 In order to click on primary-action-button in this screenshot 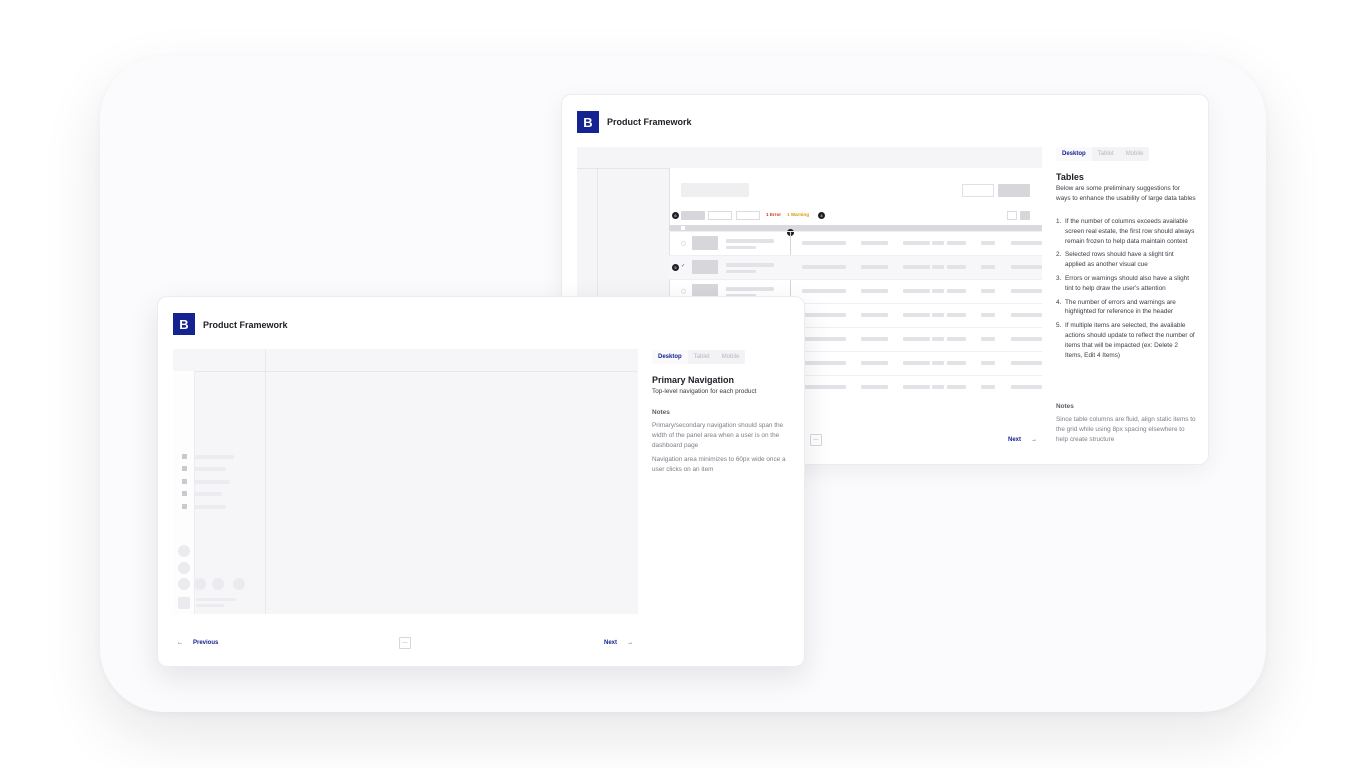, I will do `click(1014, 190)`.